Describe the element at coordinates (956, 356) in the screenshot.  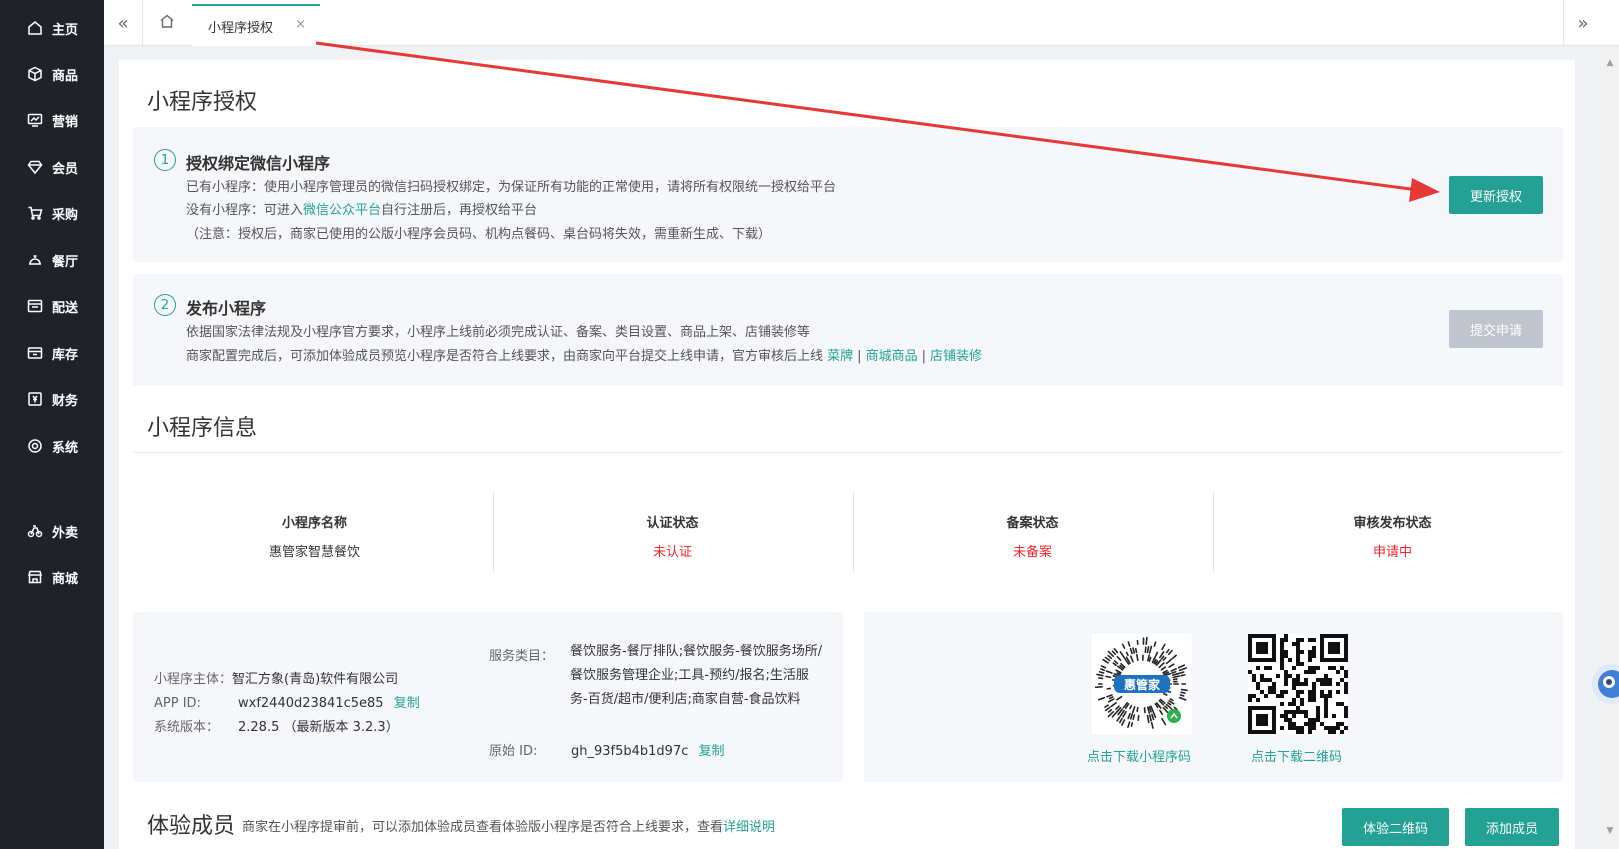
I see `store-decoration-link: 店铺装修` at that location.